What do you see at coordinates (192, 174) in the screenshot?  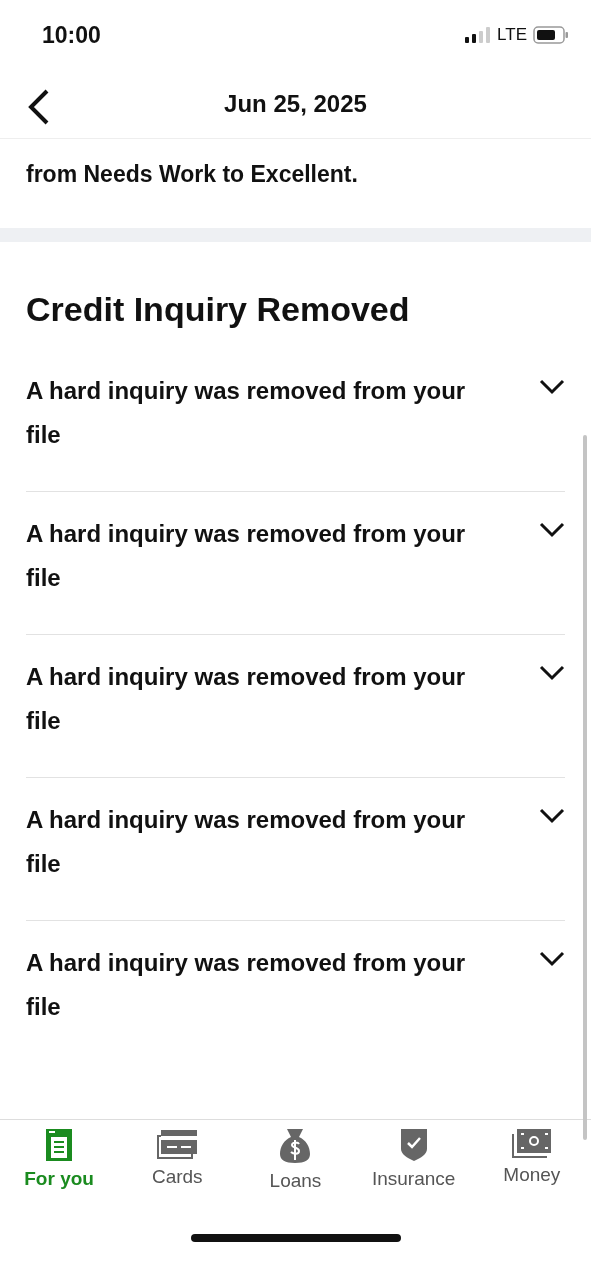 I see `factor-change-text: from Needs Work to Excellent.` at bounding box center [192, 174].